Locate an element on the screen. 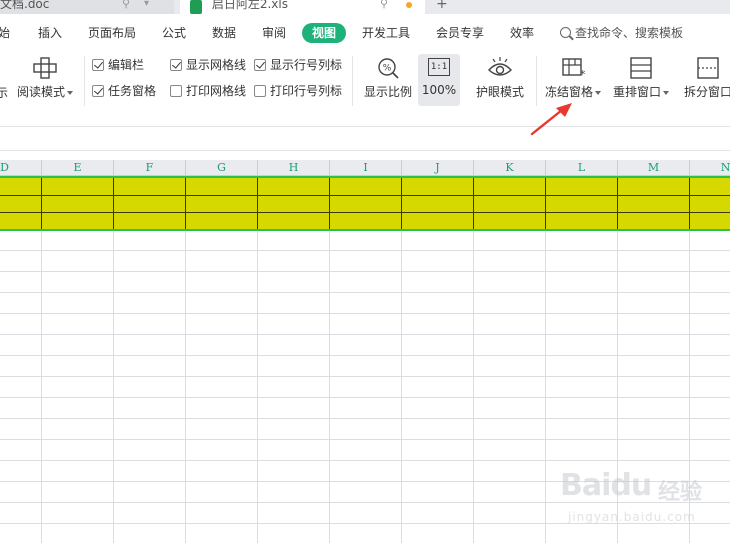  highlighted-rows is located at coordinates (365, 204).